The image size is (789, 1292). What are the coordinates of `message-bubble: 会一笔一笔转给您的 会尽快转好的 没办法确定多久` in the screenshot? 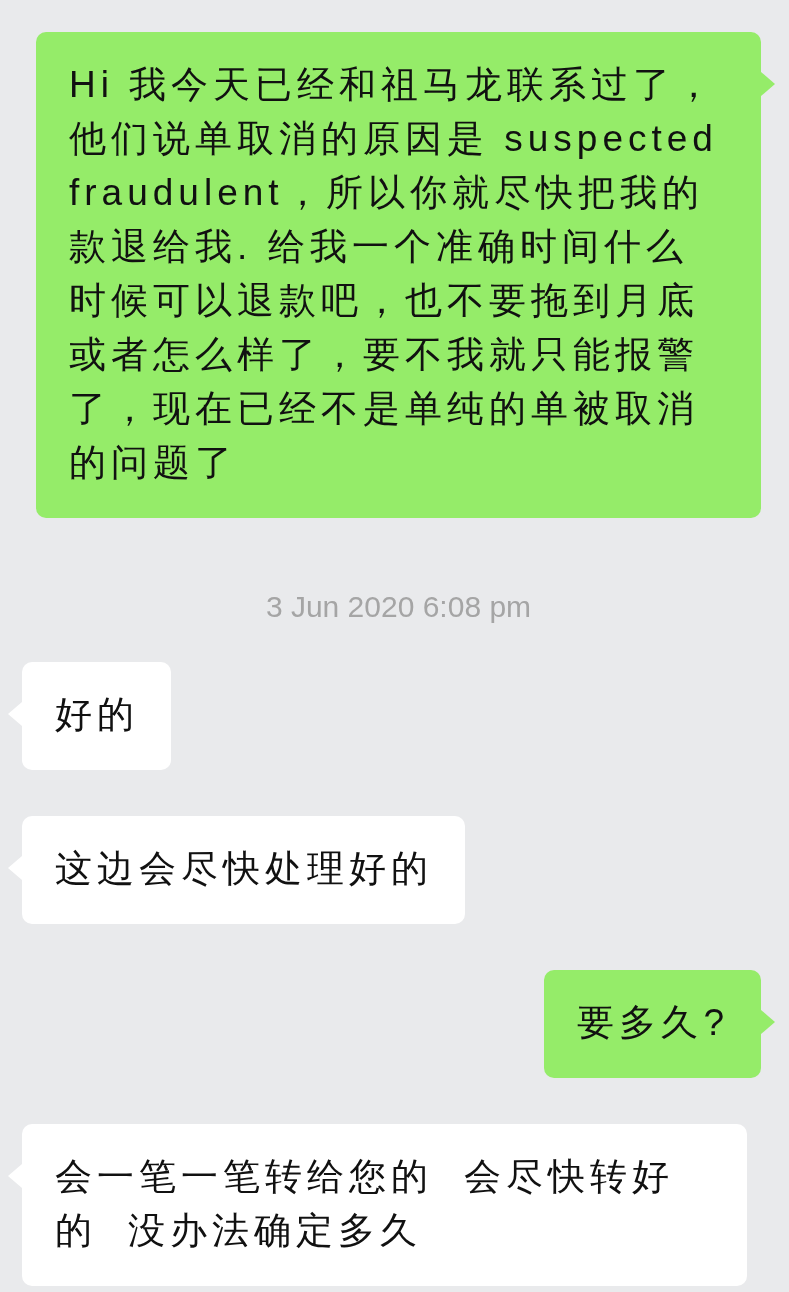 It's located at (384, 1205).